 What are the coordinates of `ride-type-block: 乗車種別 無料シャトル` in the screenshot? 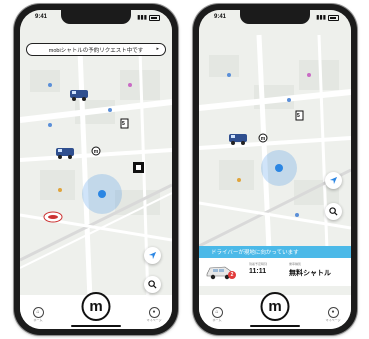 It's located at (310, 270).